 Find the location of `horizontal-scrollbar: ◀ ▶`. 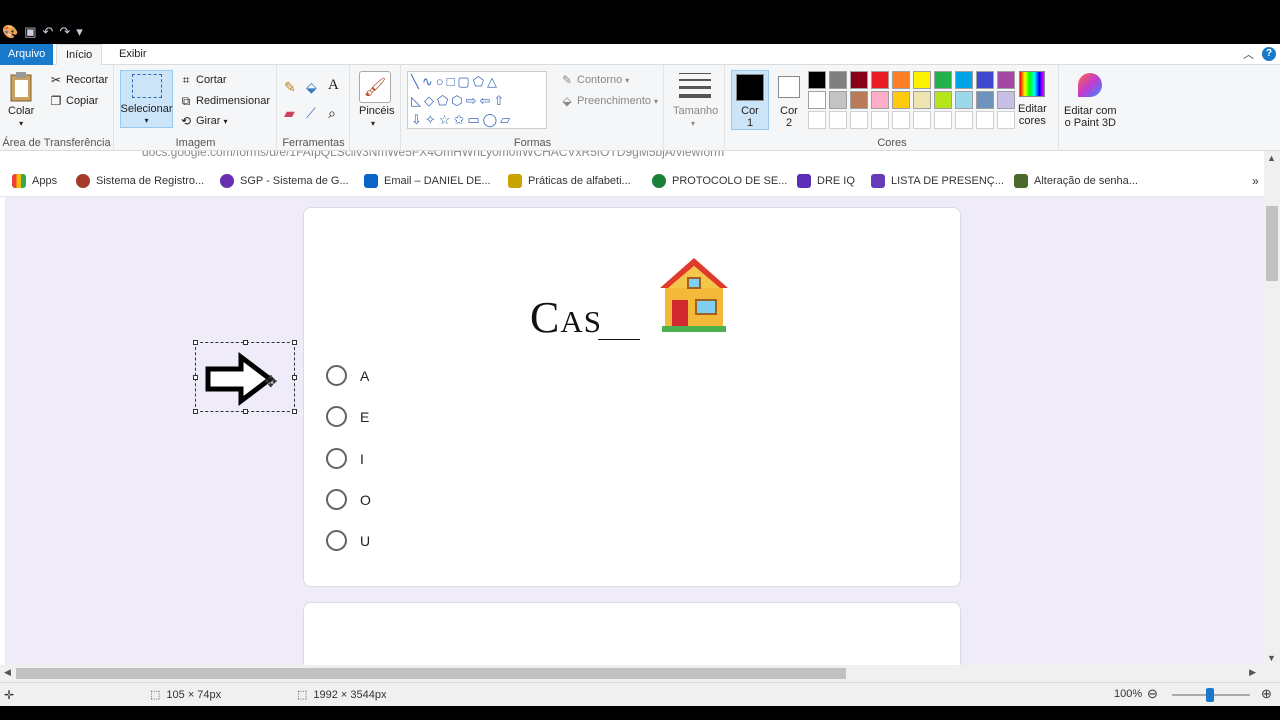

horizontal-scrollbar: ◀ ▶ is located at coordinates (632, 673).